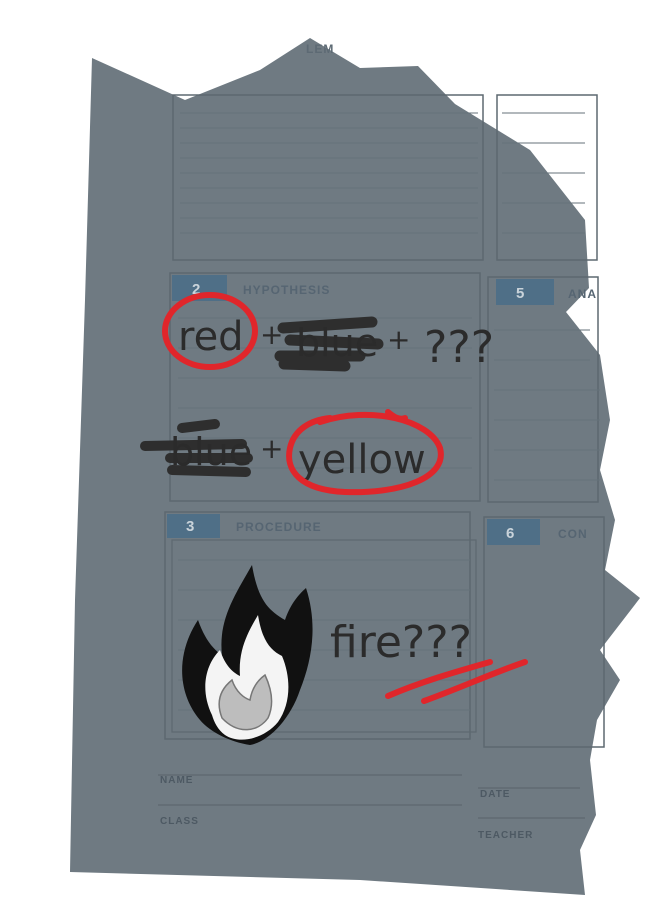 This screenshot has height=921, width=672. I want to click on section-conclusion-label: CON, so click(573, 534).